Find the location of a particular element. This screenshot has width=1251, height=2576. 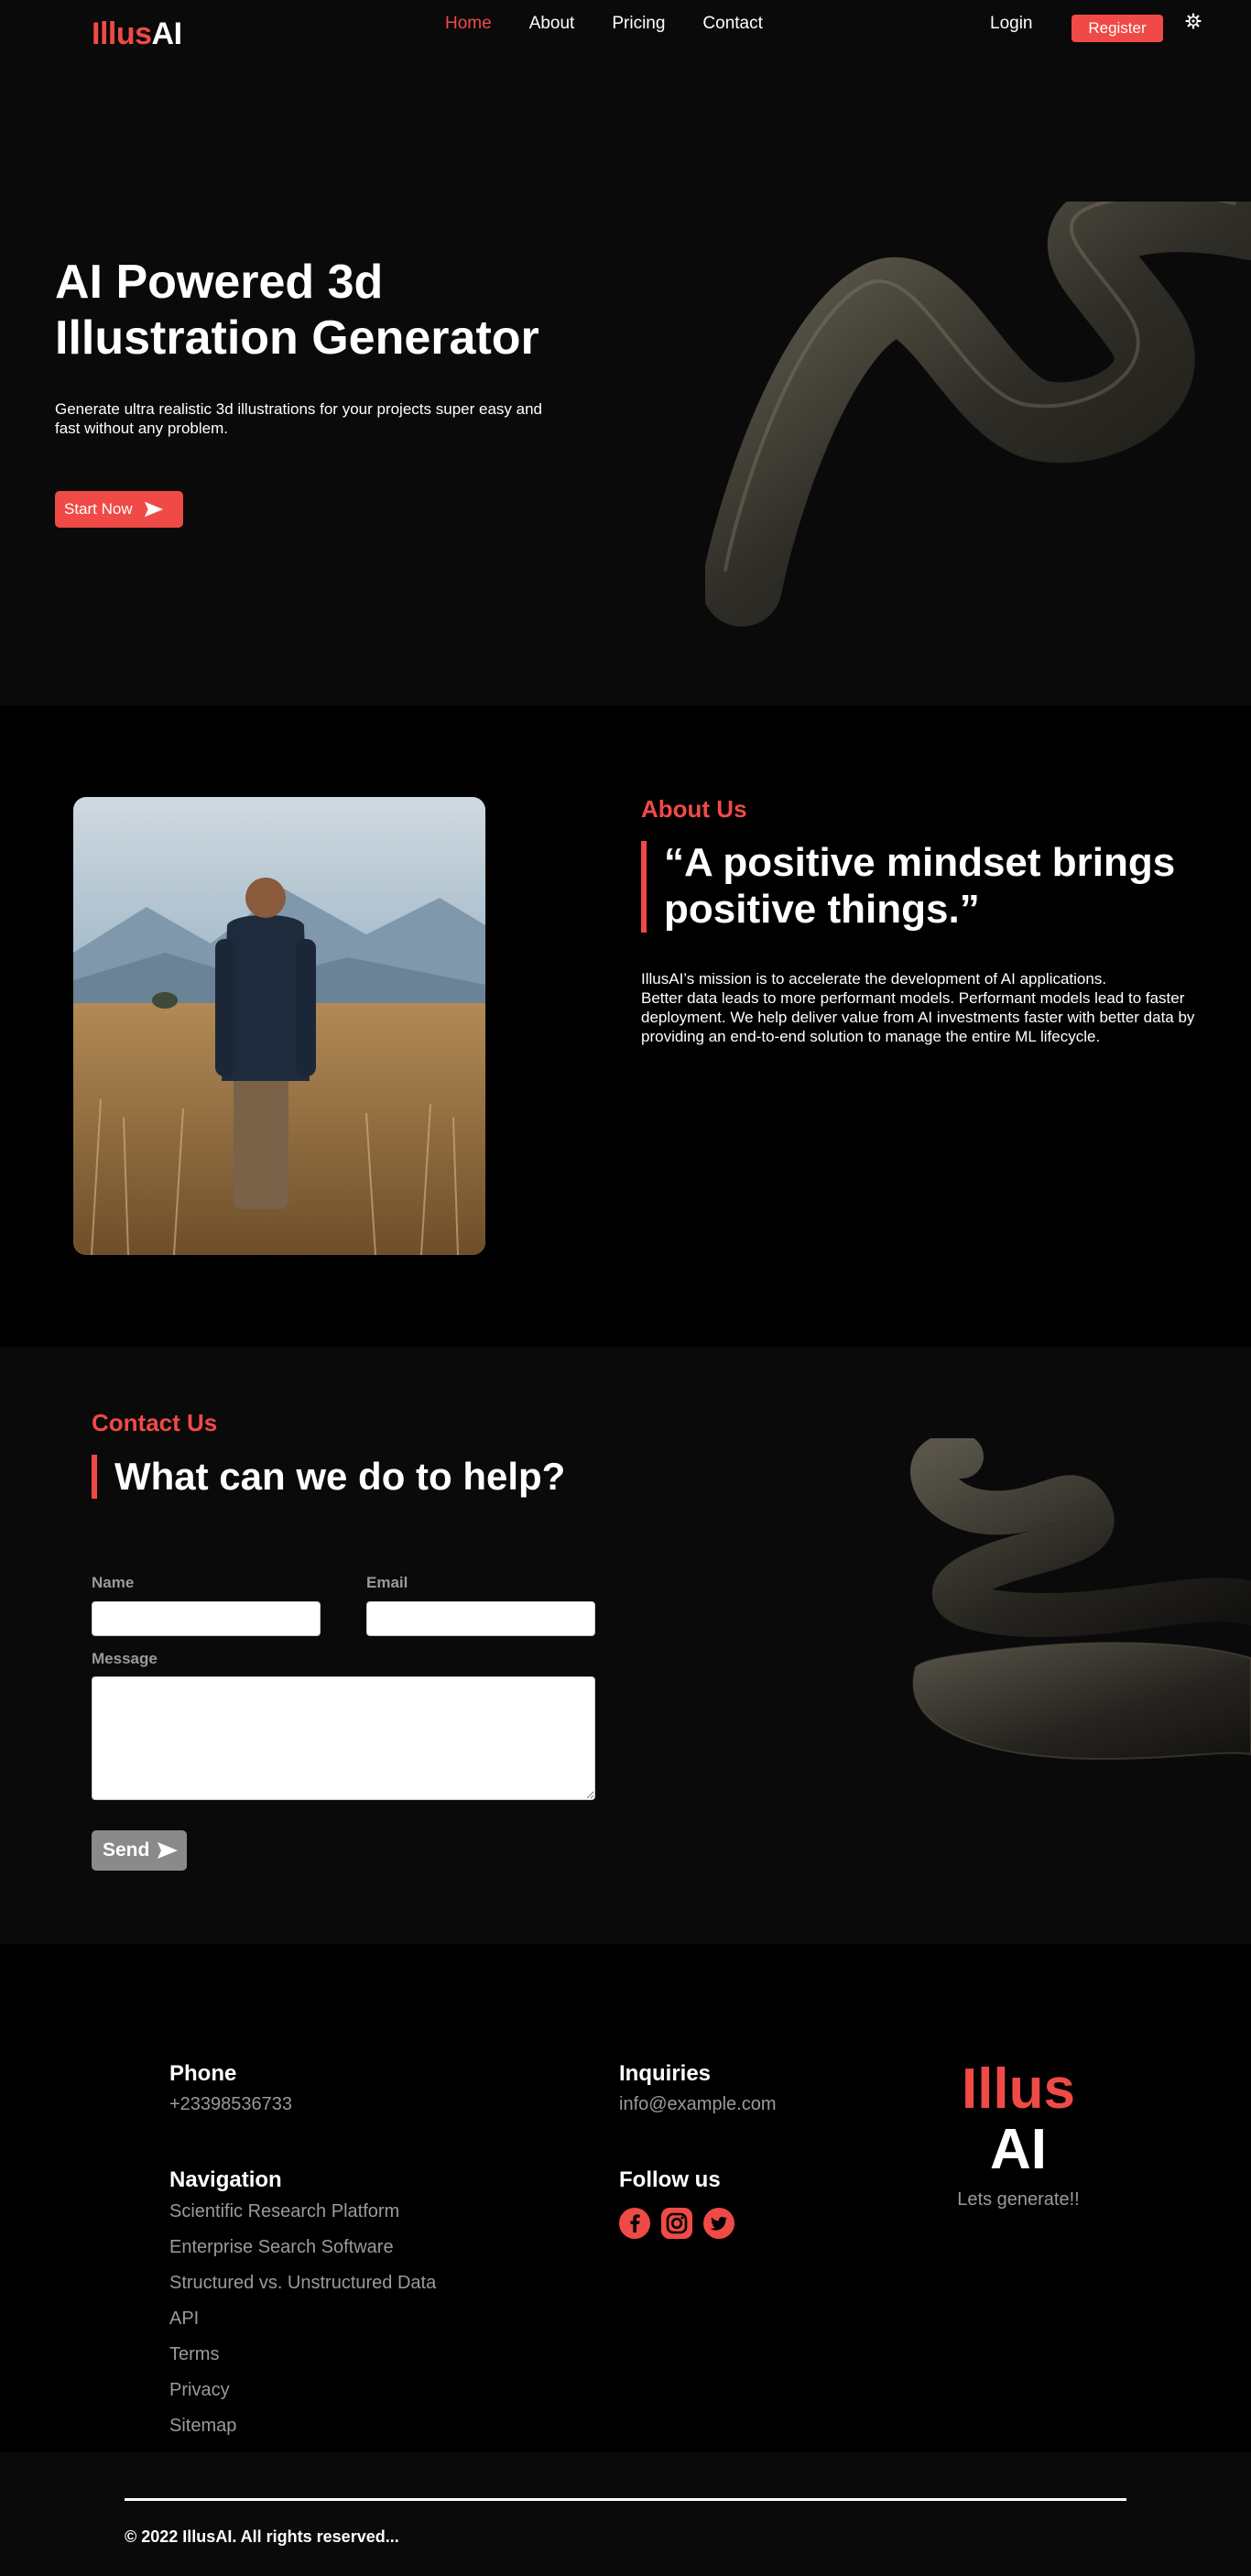

social-icons is located at coordinates (676, 2224).